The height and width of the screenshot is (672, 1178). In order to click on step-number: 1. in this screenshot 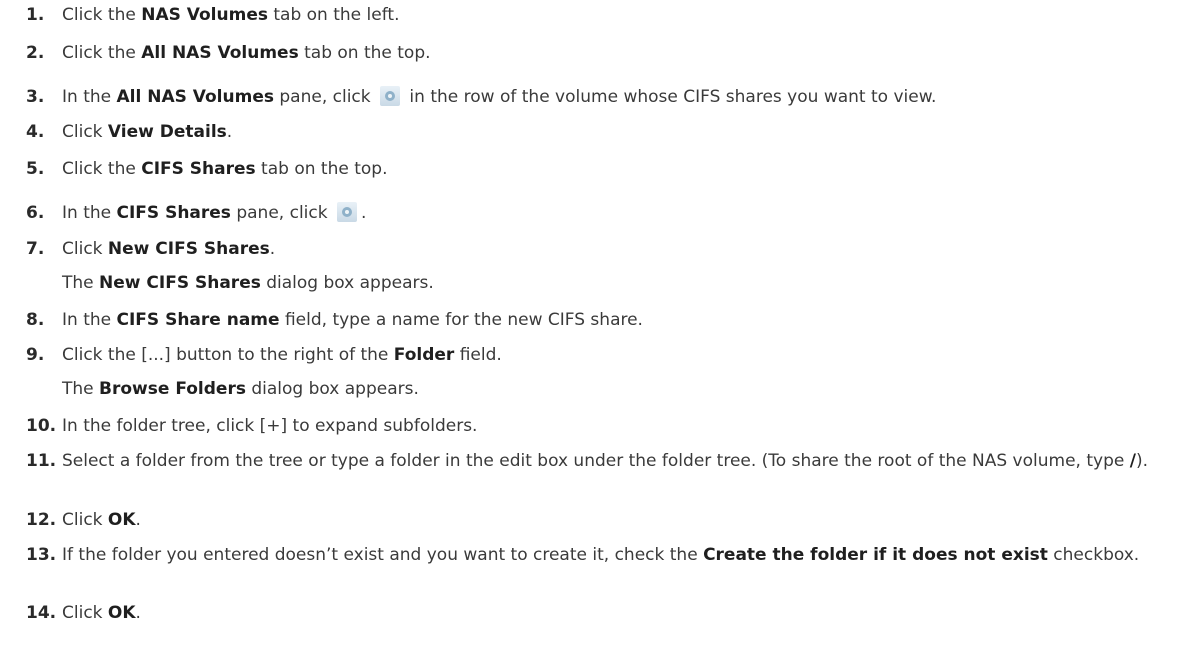, I will do `click(35, 15)`.